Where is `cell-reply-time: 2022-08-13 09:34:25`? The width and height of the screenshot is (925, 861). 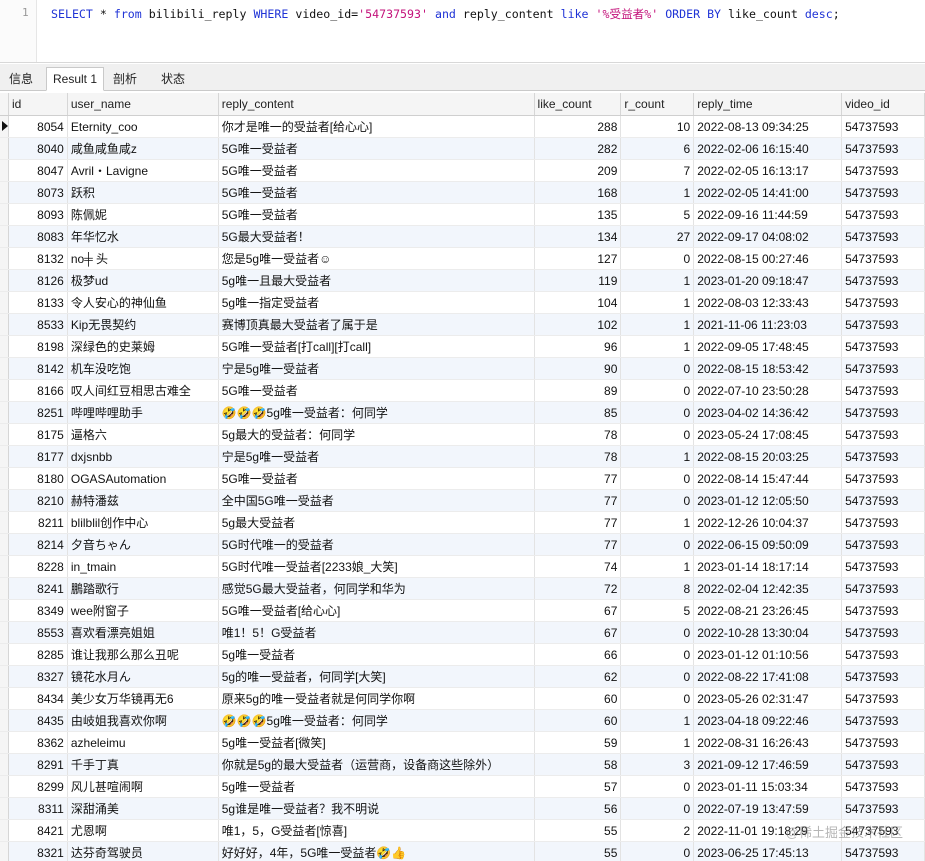 cell-reply-time: 2022-08-13 09:34:25 is located at coordinates (768, 126).